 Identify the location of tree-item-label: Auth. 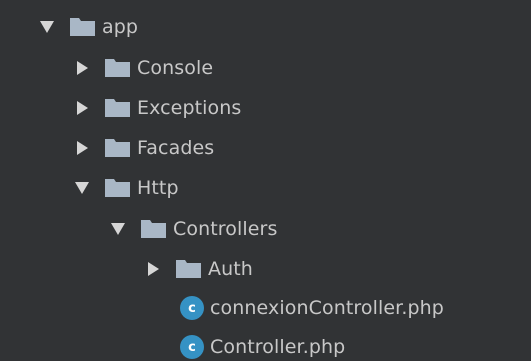
(230, 269).